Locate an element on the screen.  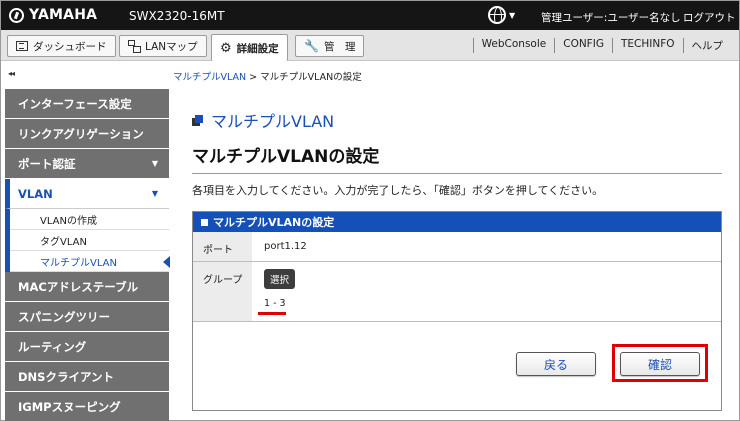
top-links: WebConsole CONFIG TECHINFO ヘルプ is located at coordinates (602, 45).